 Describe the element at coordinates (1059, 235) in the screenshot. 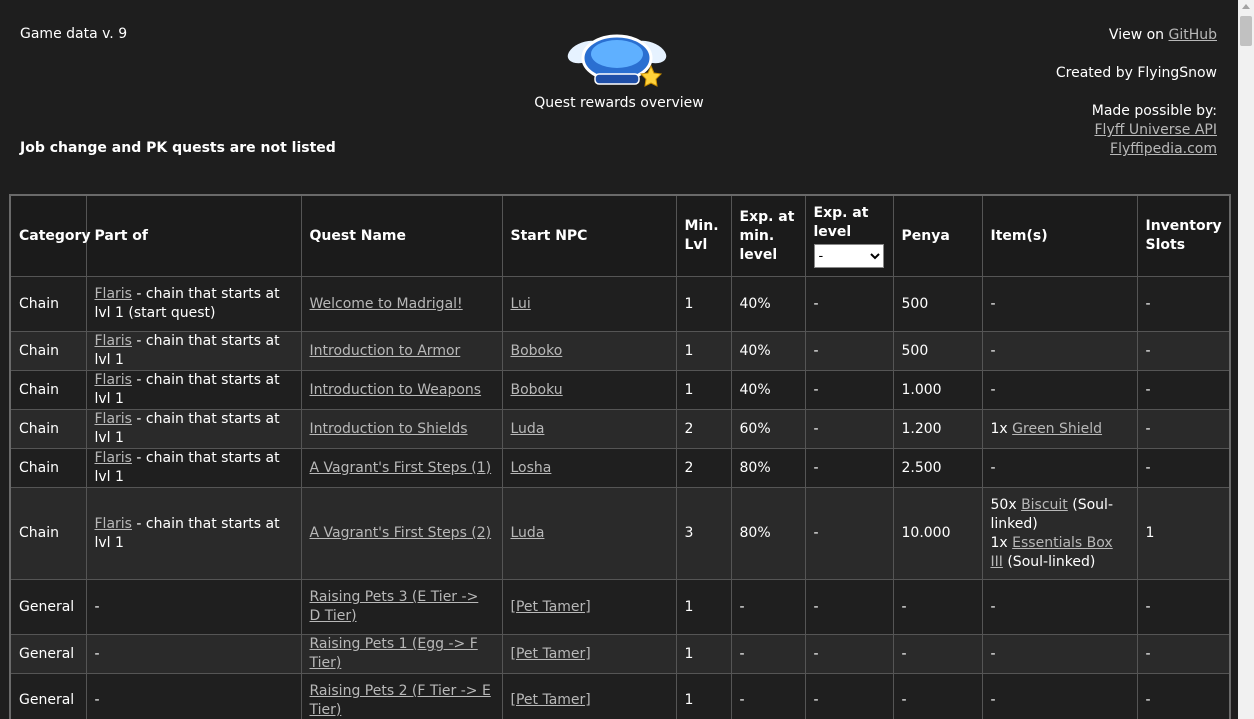

I see `col-header-items: Item(s)` at that location.